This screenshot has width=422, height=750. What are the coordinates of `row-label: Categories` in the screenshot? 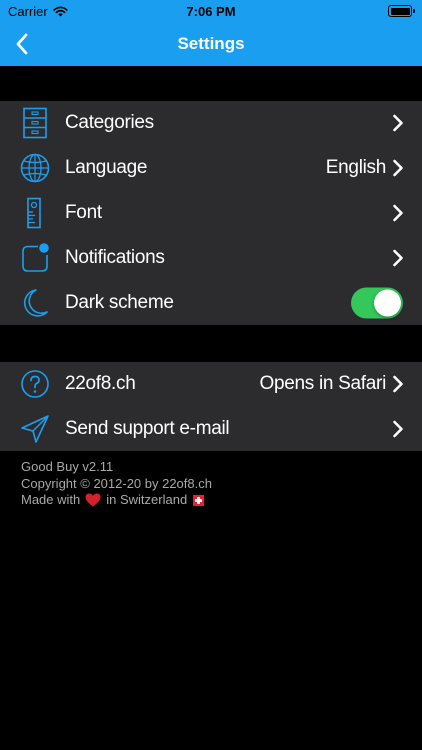 It's located at (109, 123).